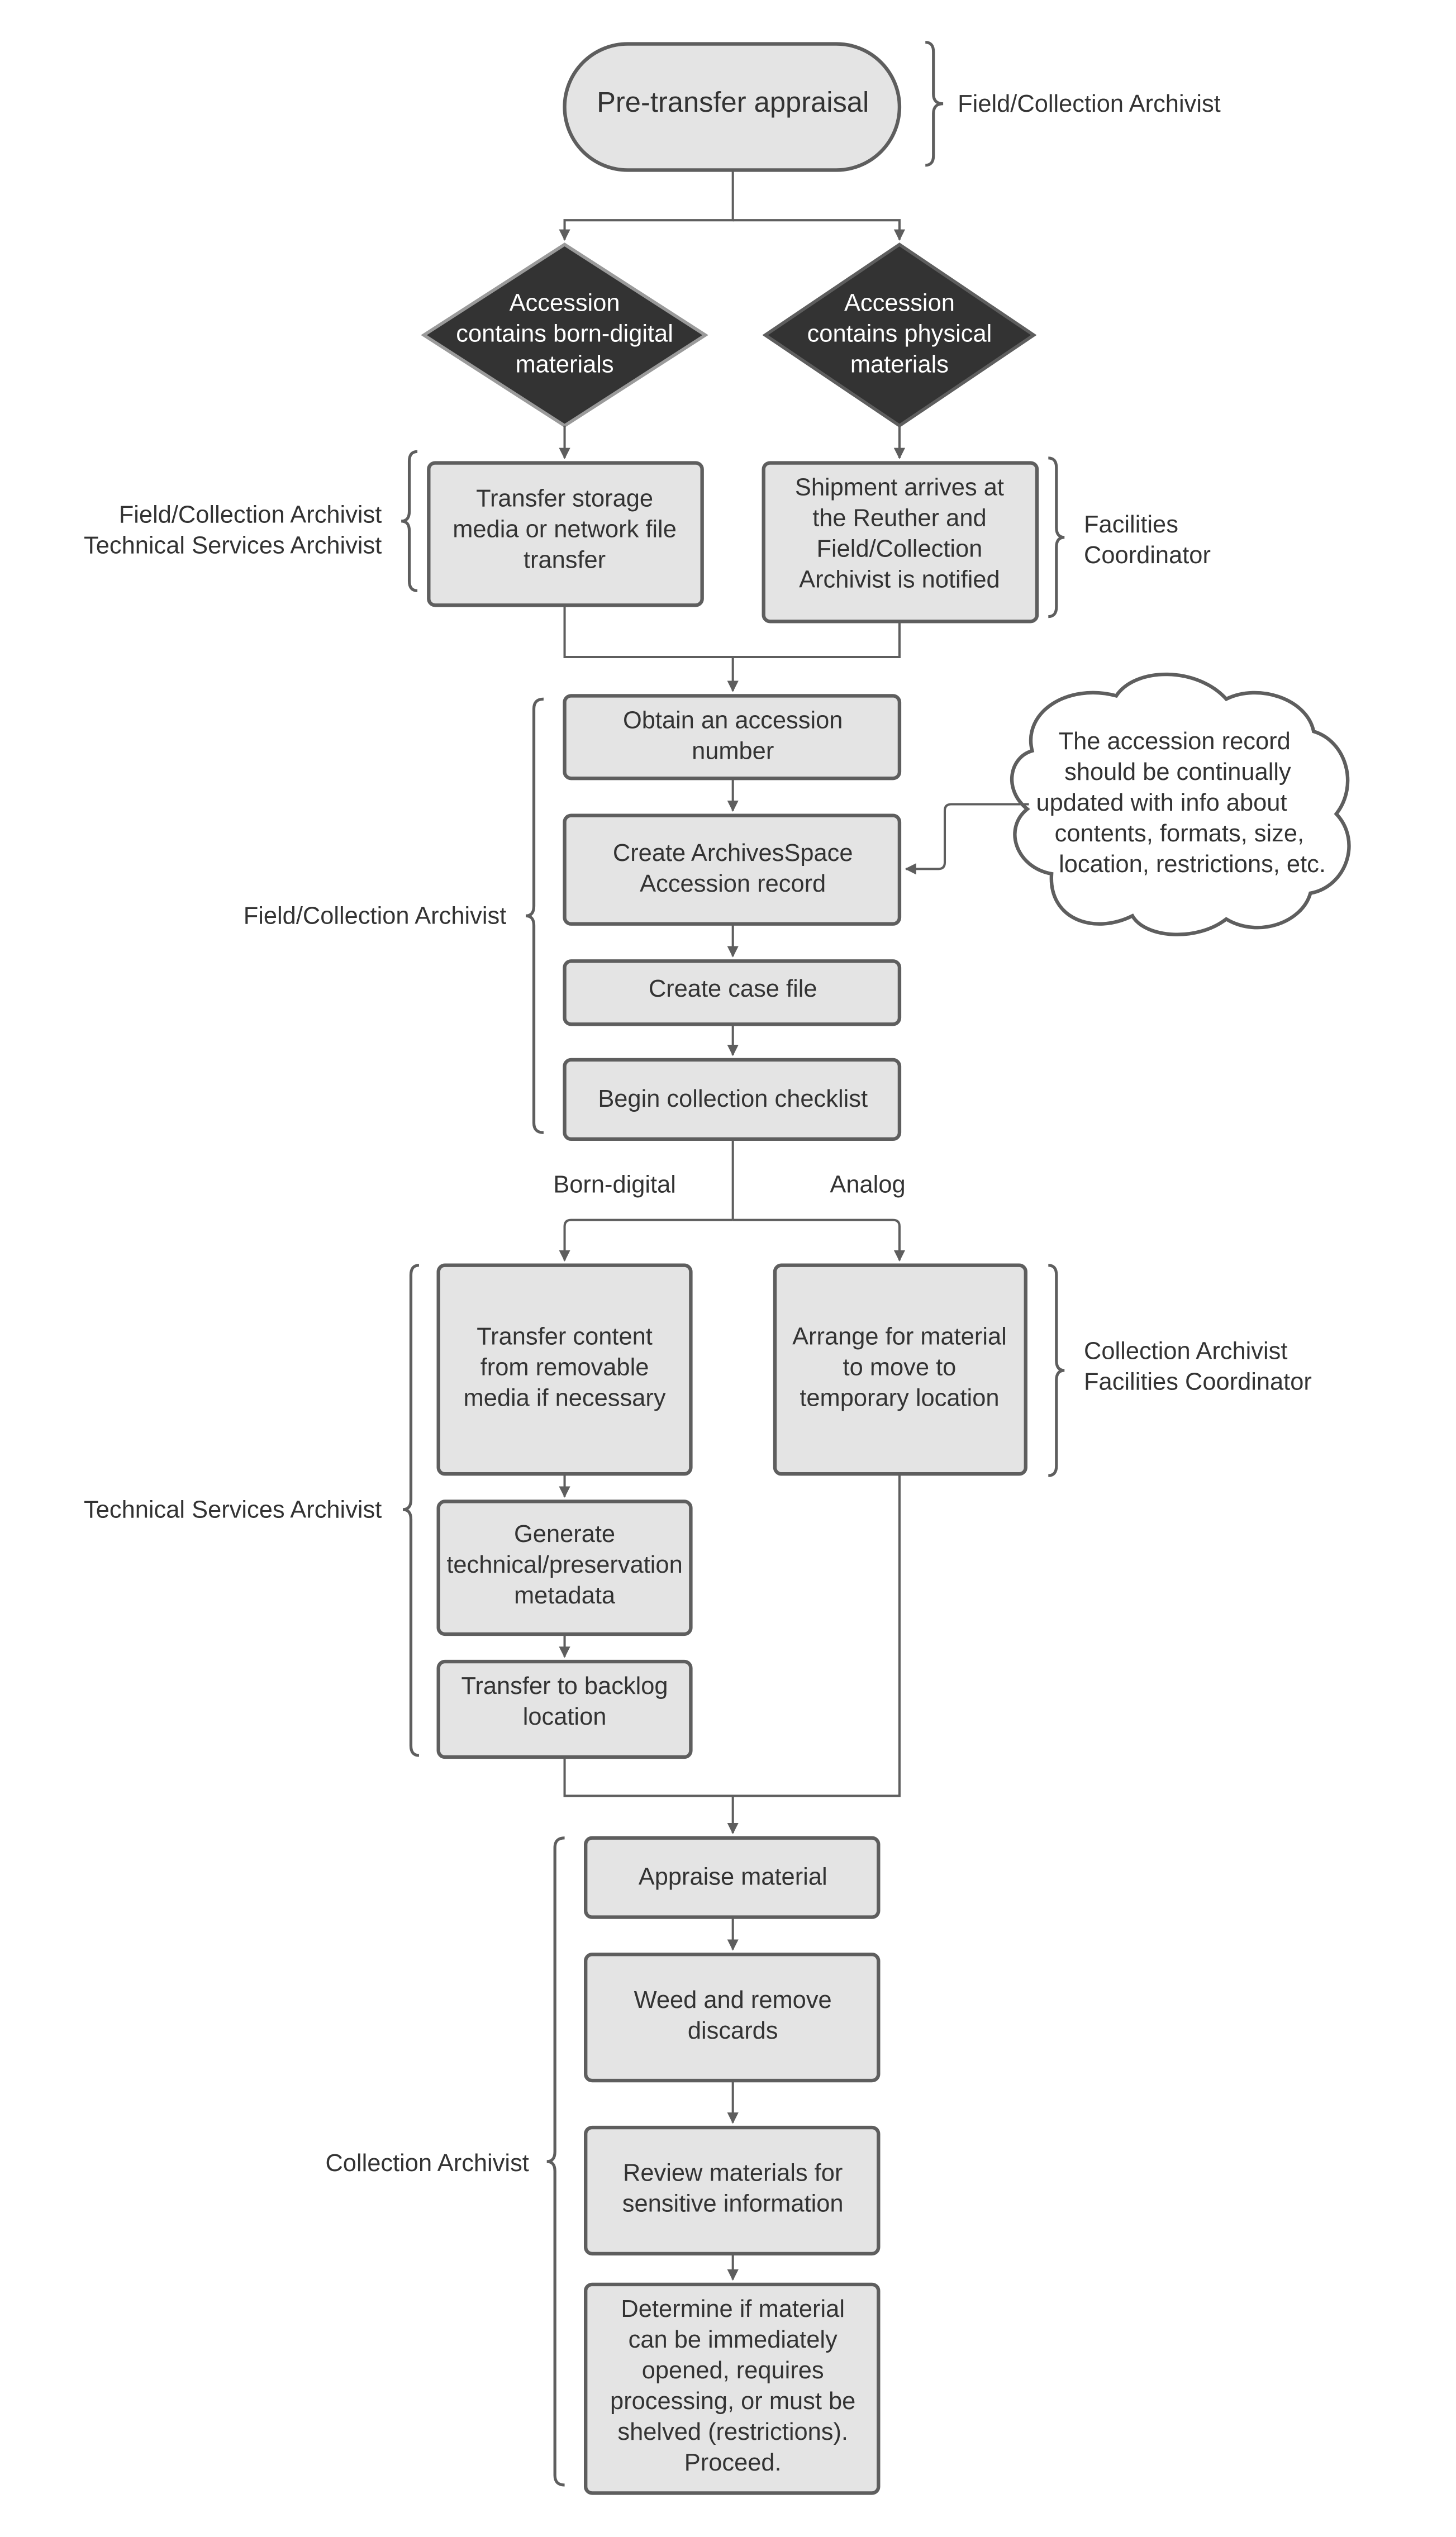  What do you see at coordinates (732, 2432) in the screenshot?
I see `step-text: shelved (restrictions).` at bounding box center [732, 2432].